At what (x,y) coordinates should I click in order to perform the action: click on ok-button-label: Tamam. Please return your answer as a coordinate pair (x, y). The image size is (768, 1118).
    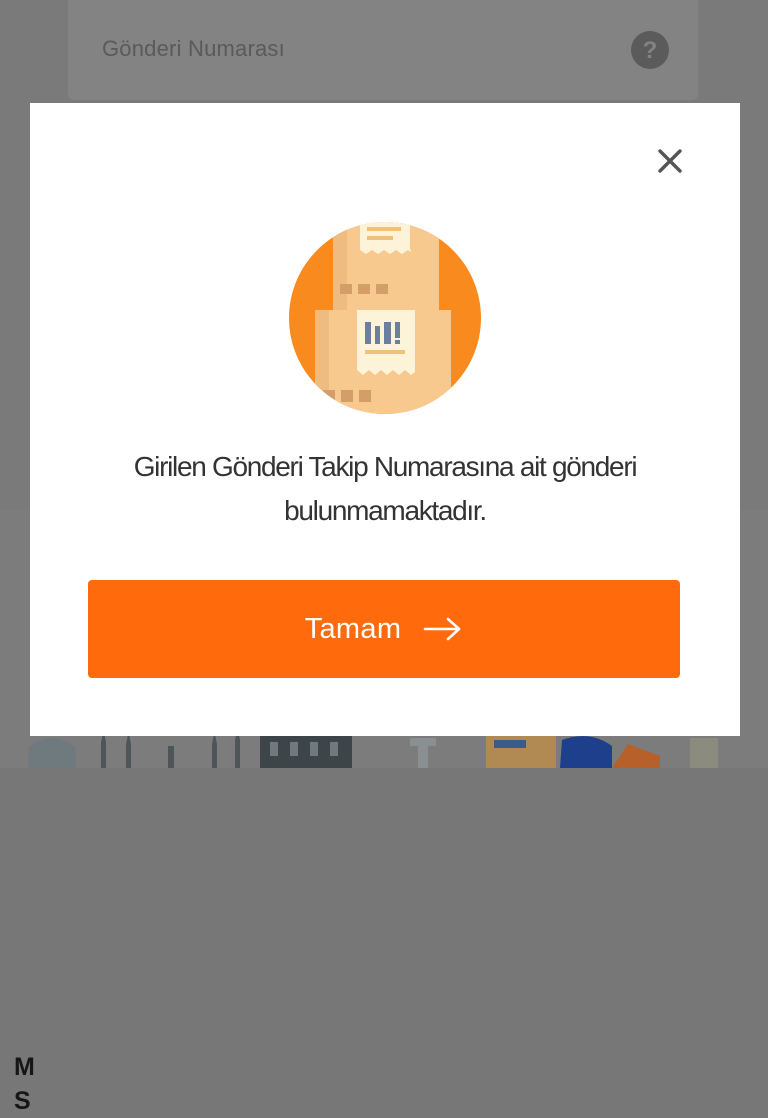
    Looking at the image, I should click on (353, 628).